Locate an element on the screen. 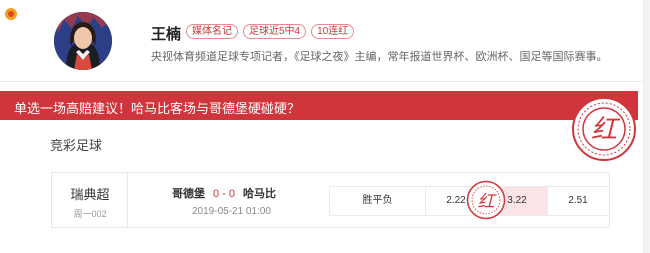  league-cell: 瑞典超 周一002 is located at coordinates (90, 200).